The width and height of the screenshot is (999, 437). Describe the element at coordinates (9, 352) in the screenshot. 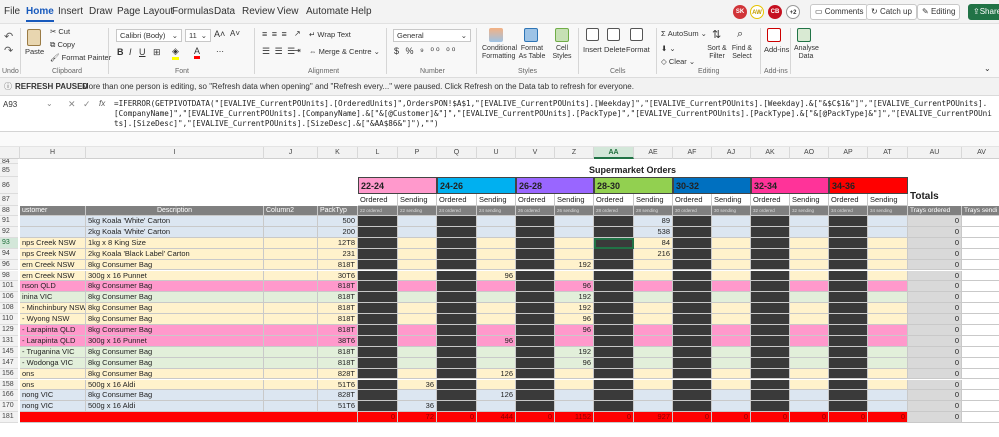

I see `row-header: 145` at that location.